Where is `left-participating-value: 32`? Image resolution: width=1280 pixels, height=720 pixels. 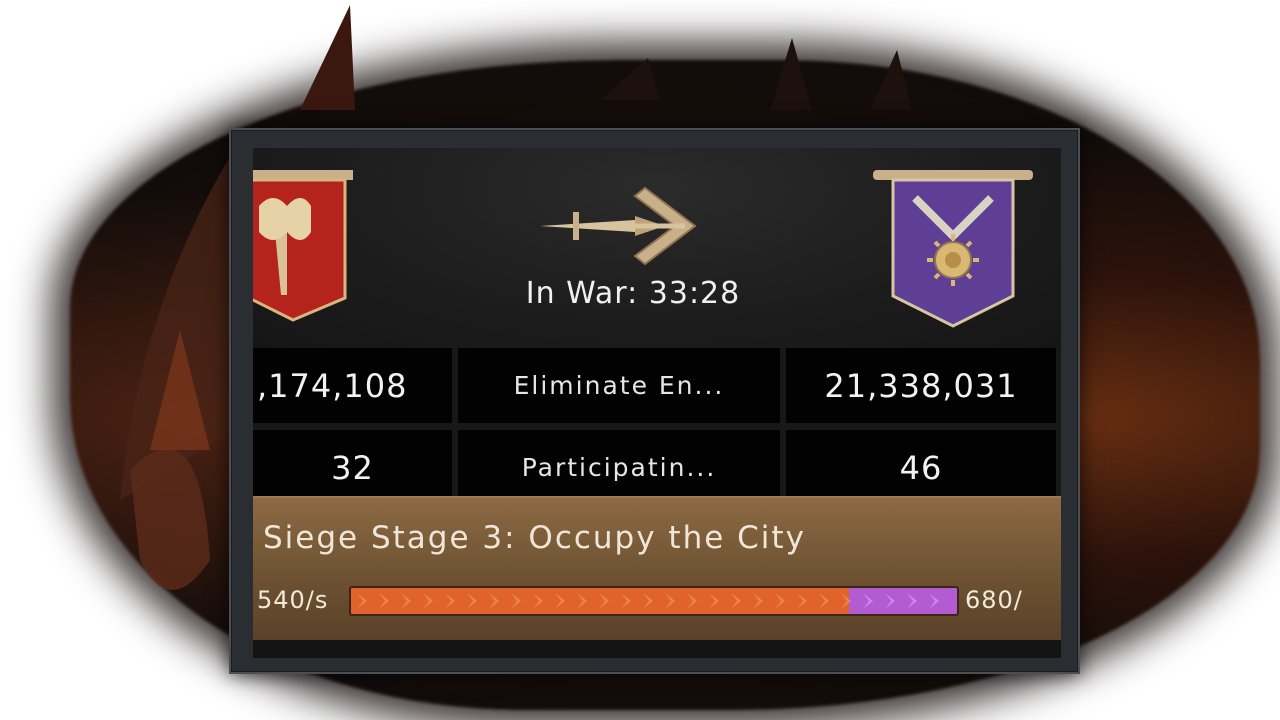
left-participating-value: 32 is located at coordinates (352, 467).